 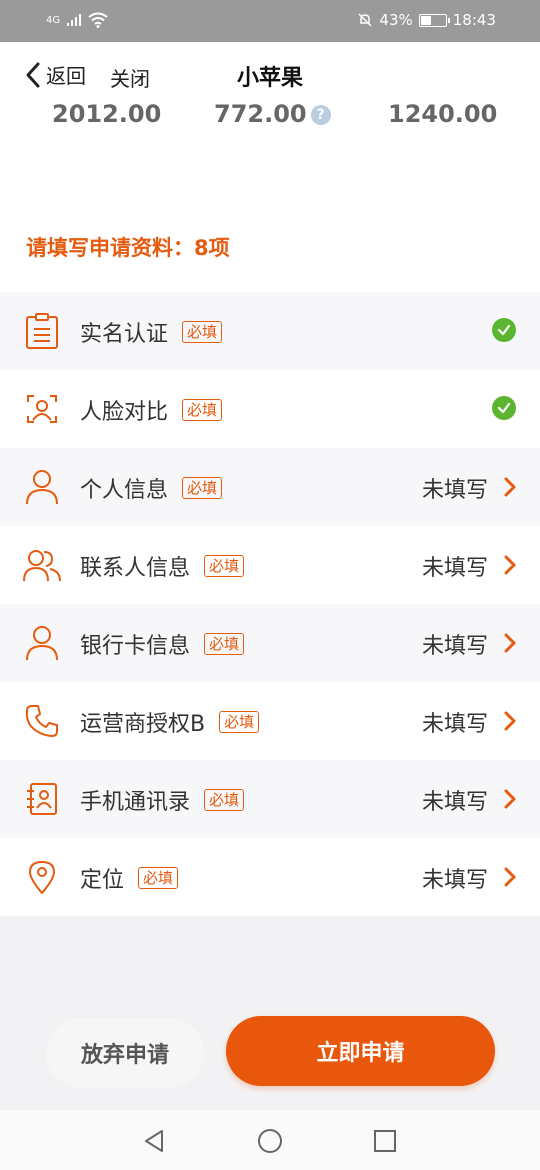 I want to click on list-item-label-group: 联系人信息 必填, so click(x=162, y=566).